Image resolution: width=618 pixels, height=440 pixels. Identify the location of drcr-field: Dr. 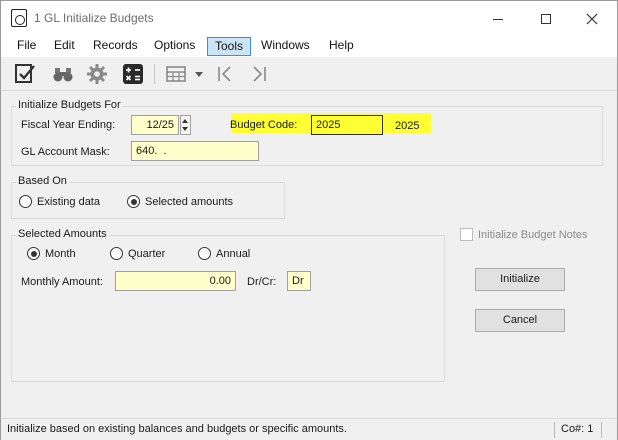
(299, 281).